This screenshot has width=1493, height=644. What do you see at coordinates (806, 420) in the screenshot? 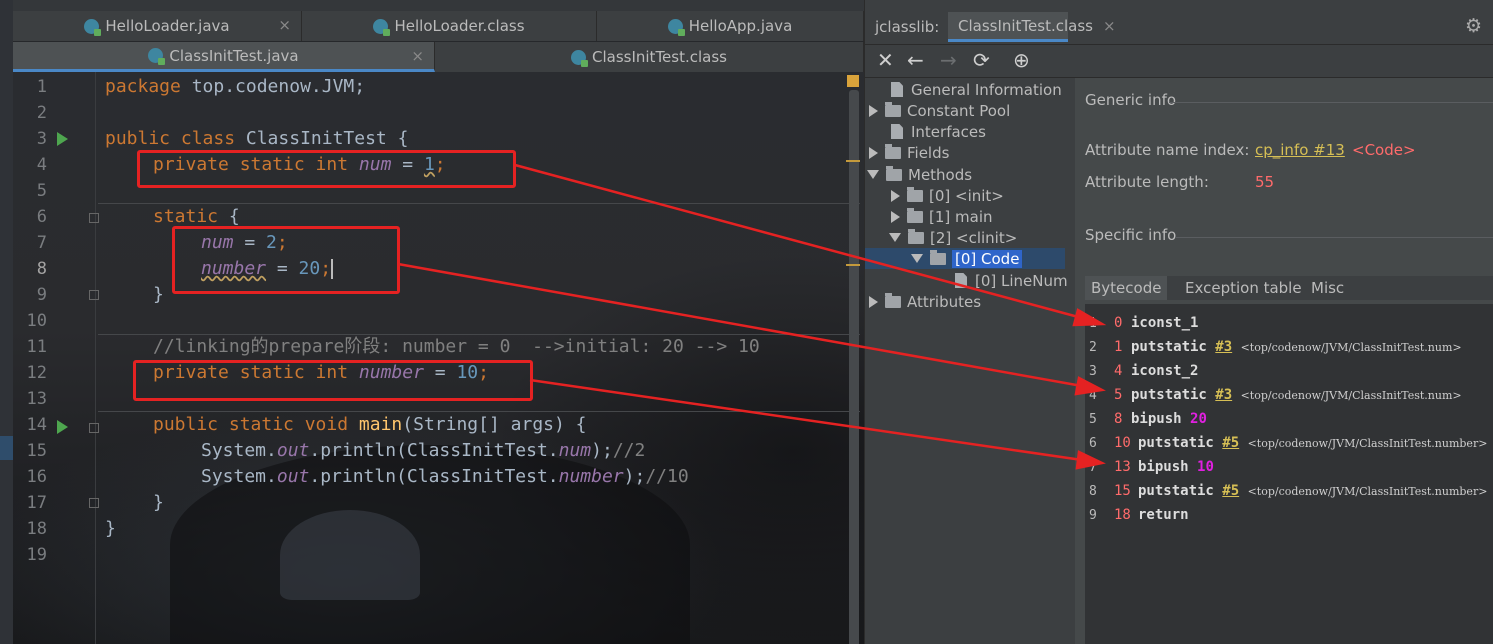
I see `arrow-number-to-bipush` at bounding box center [806, 420].